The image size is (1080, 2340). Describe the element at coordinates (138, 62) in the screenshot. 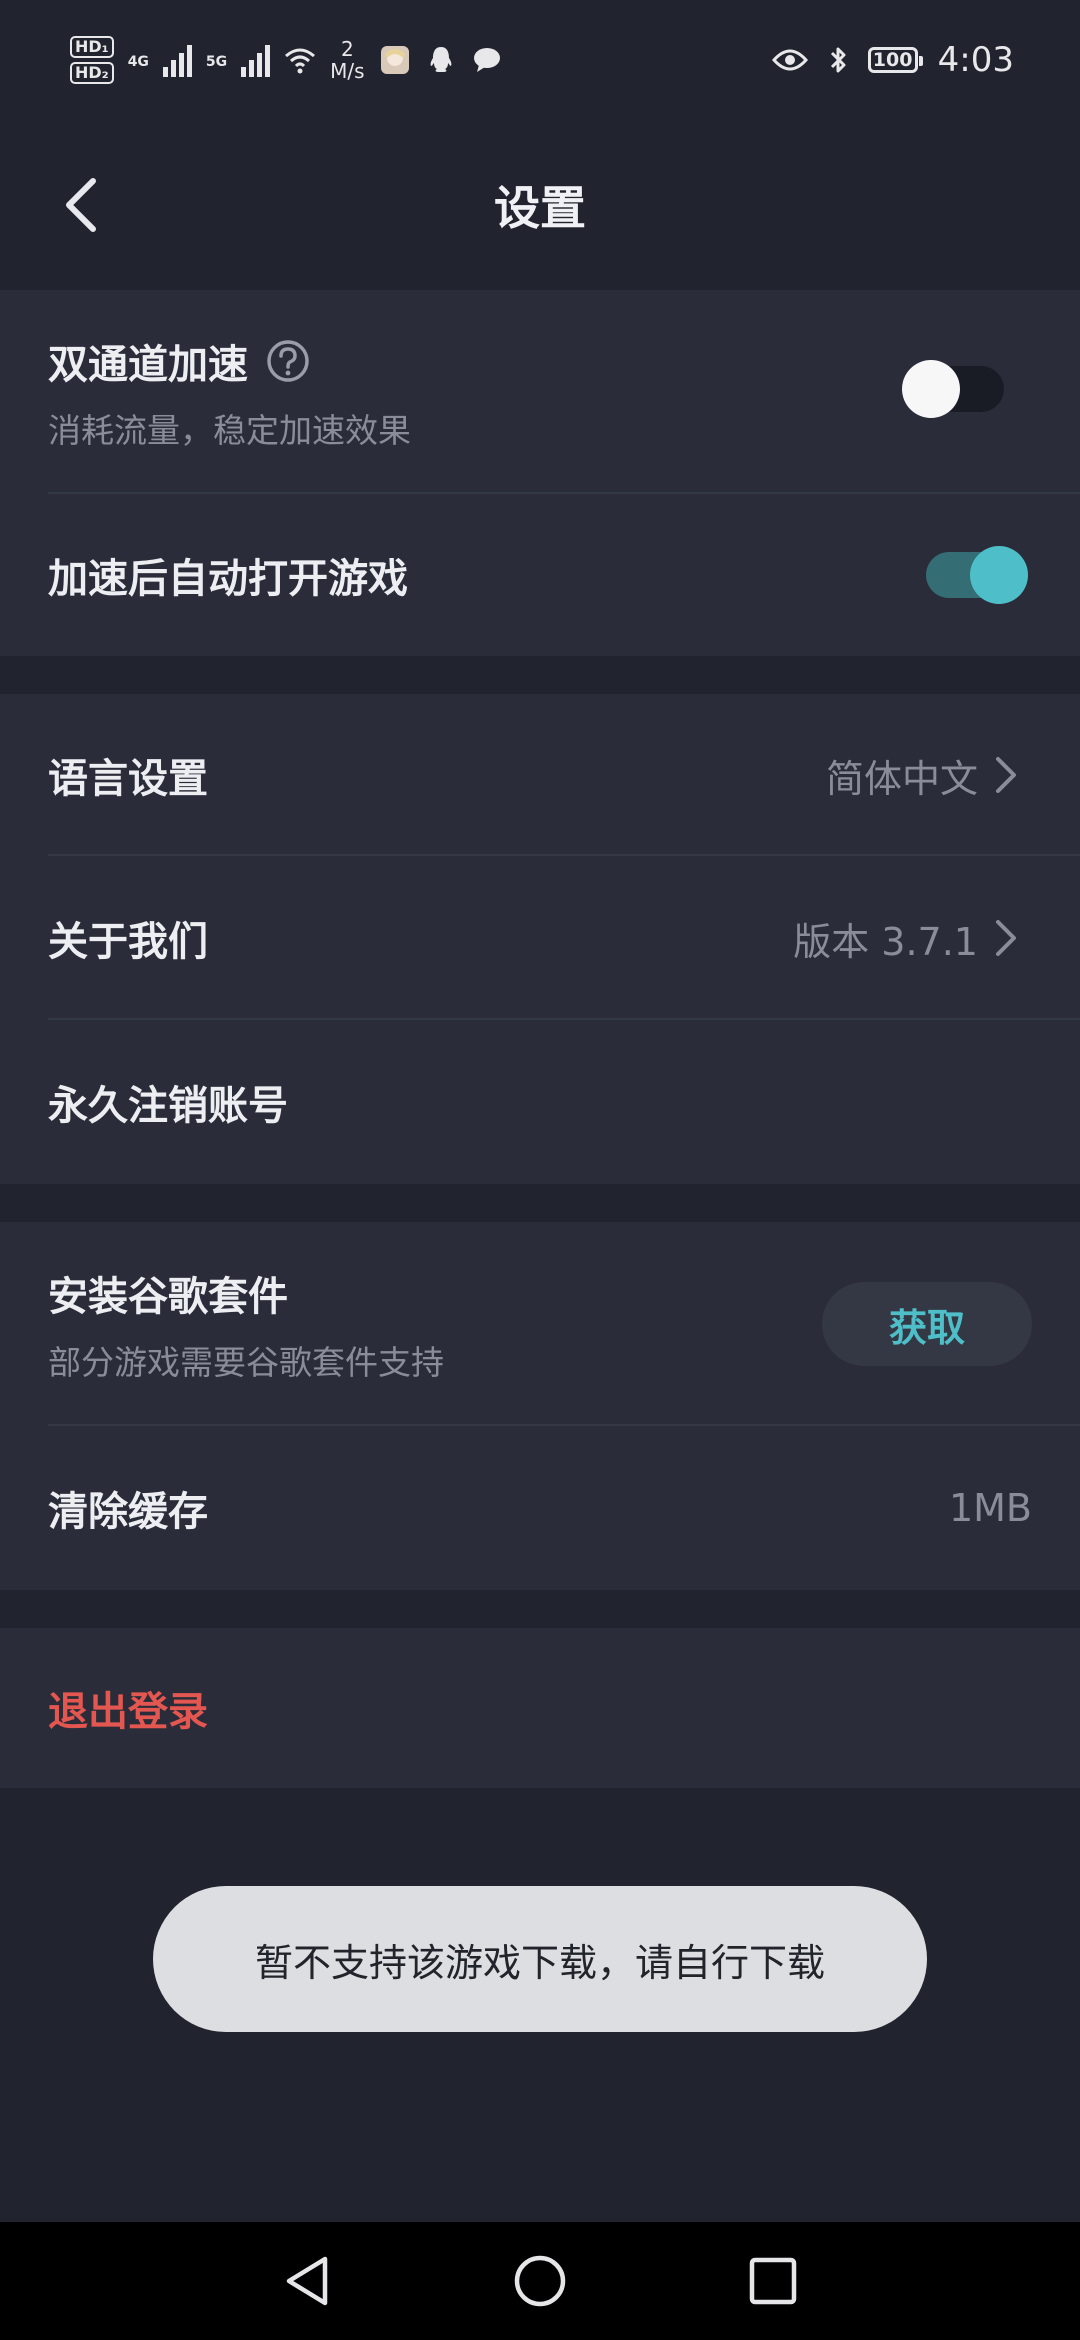

I see `net1-label: 4G` at that location.